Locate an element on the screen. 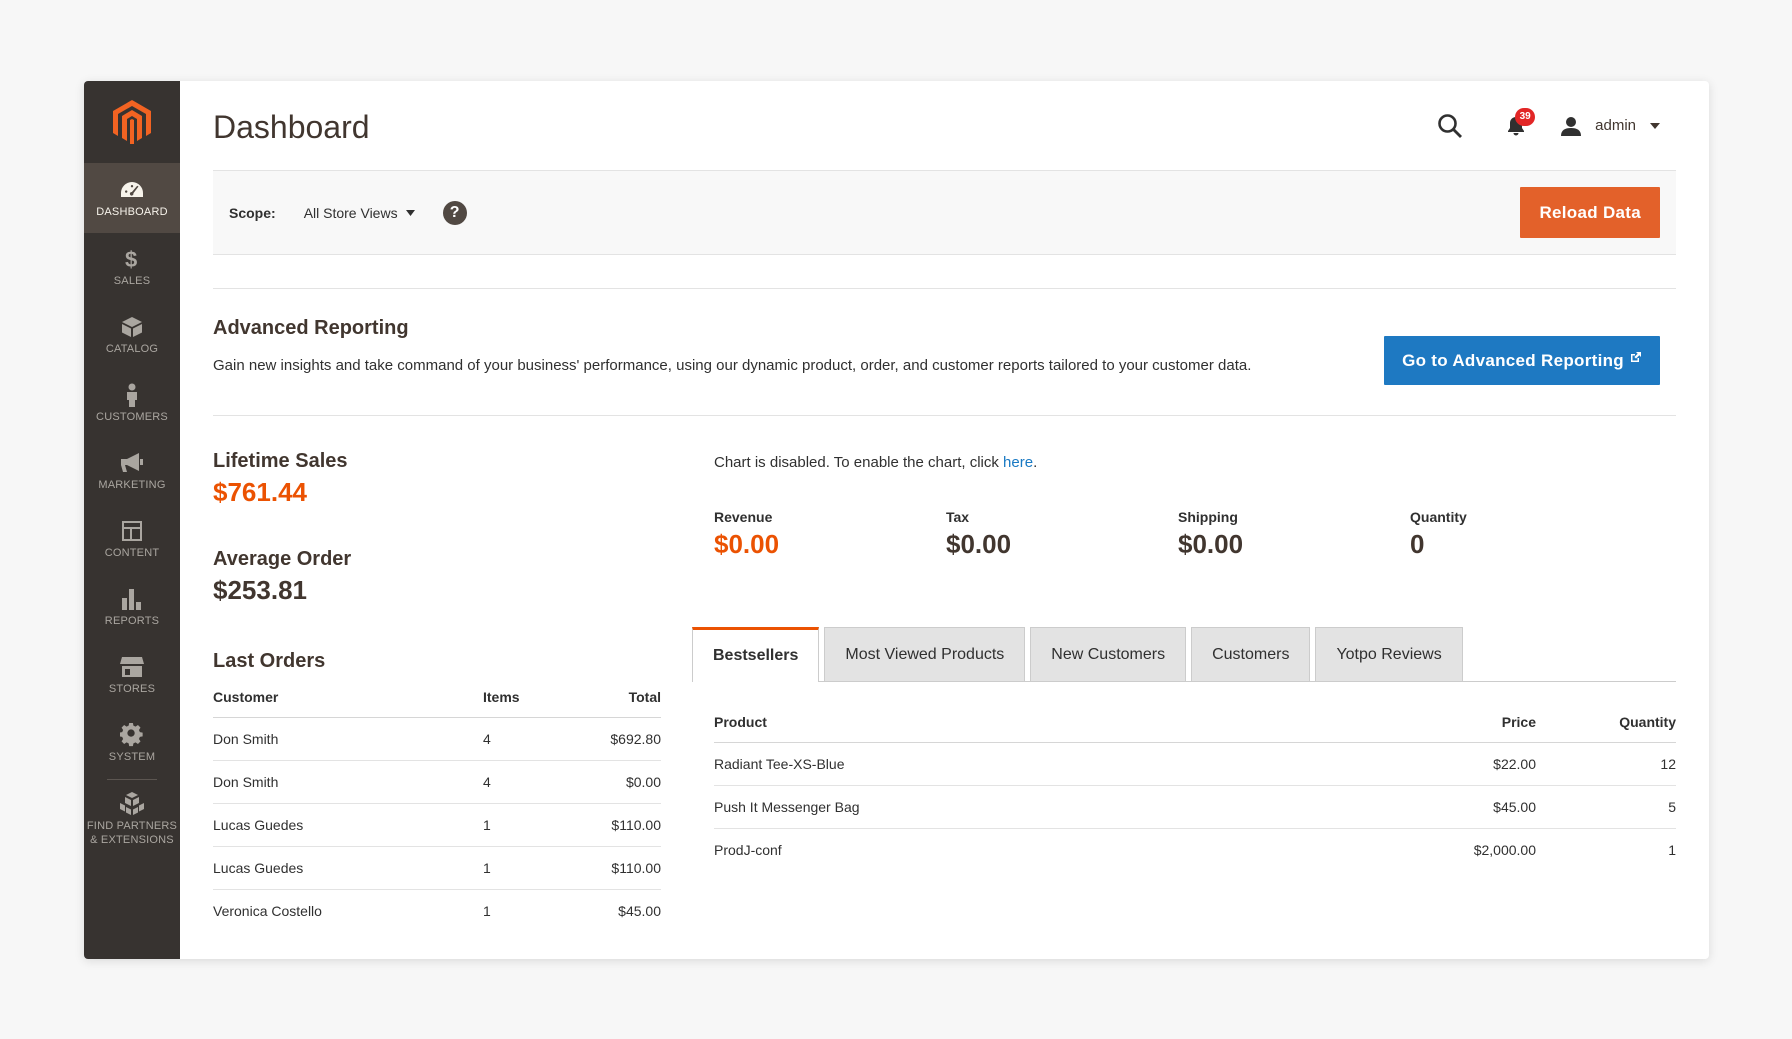 This screenshot has height=1039, width=1792. user-menu: admin is located at coordinates (1610, 126).